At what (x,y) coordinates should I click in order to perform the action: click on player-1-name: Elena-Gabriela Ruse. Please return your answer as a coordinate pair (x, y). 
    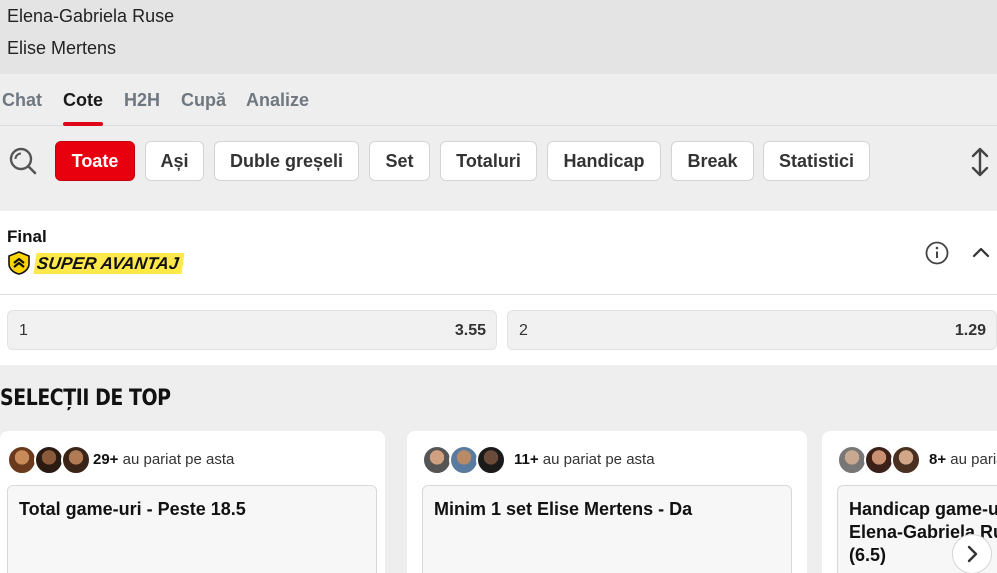
    Looking at the image, I should click on (91, 16).